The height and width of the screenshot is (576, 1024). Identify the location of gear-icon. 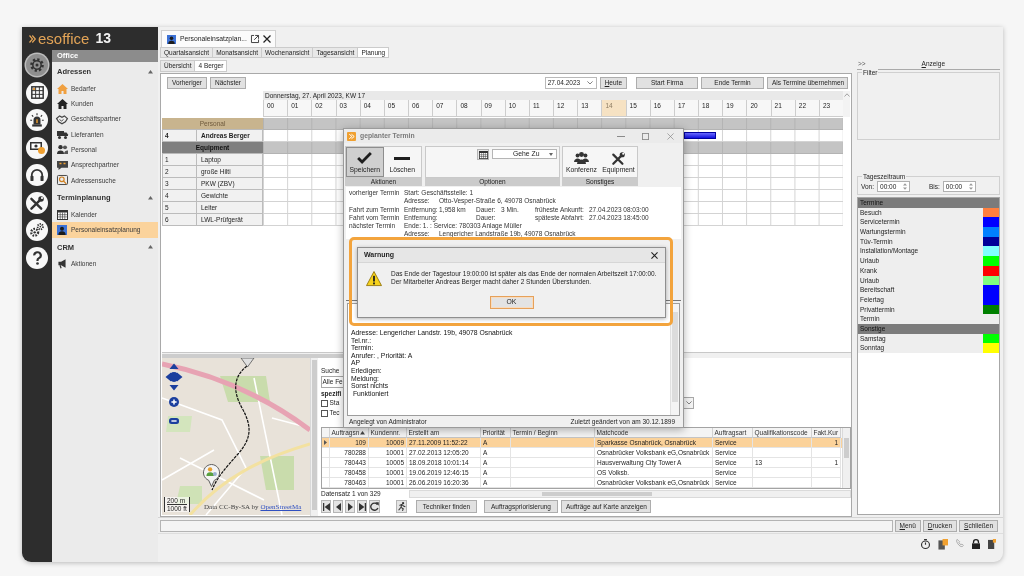
(37, 65).